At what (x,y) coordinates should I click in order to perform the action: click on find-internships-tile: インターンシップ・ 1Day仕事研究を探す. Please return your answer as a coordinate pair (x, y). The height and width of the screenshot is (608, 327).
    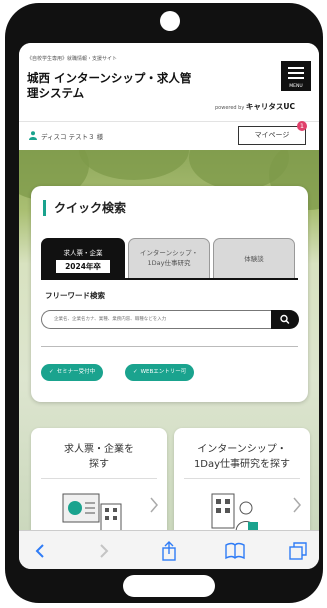
    Looking at the image, I should click on (242, 479).